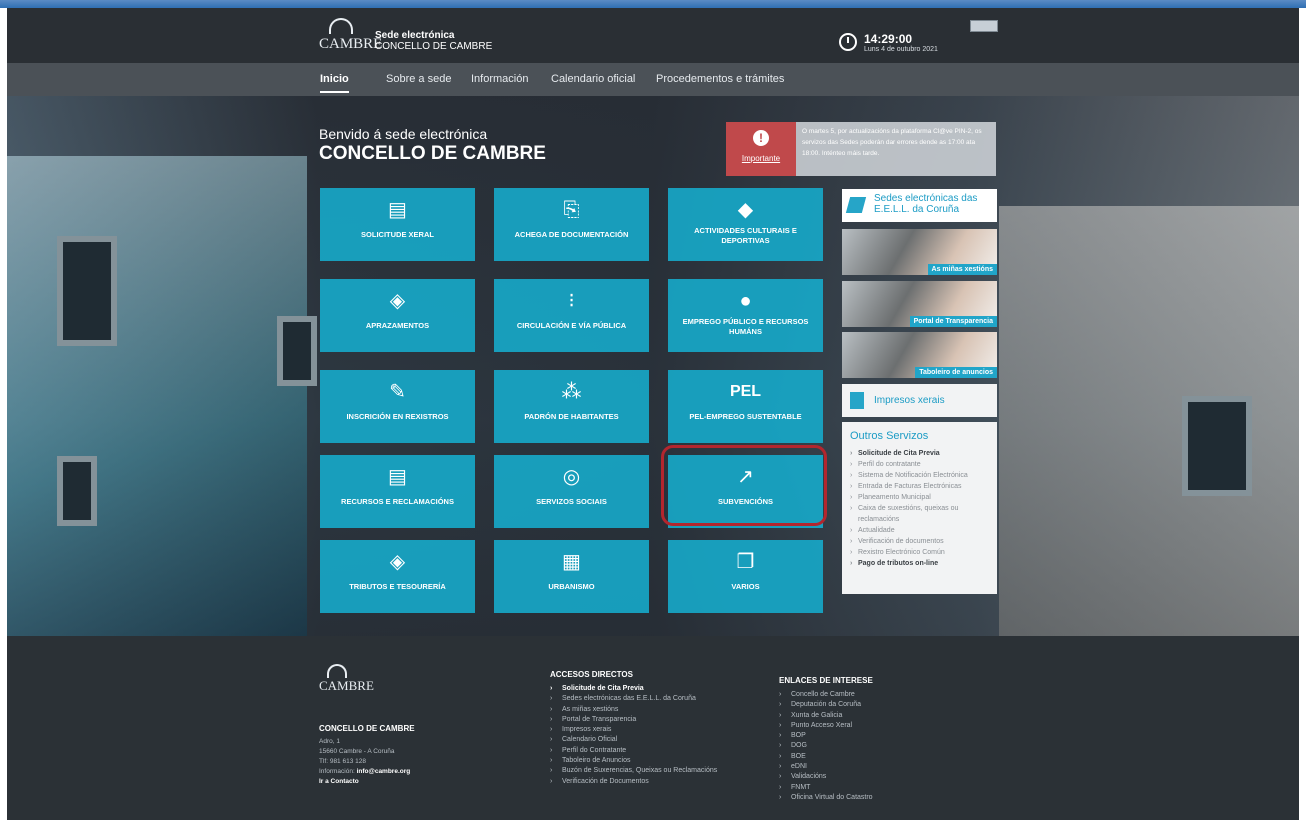 Image resolution: width=1306 pixels, height=823 pixels. Describe the element at coordinates (826, 705) in the screenshot. I see `footer-link: Deputación da Coruña` at that location.